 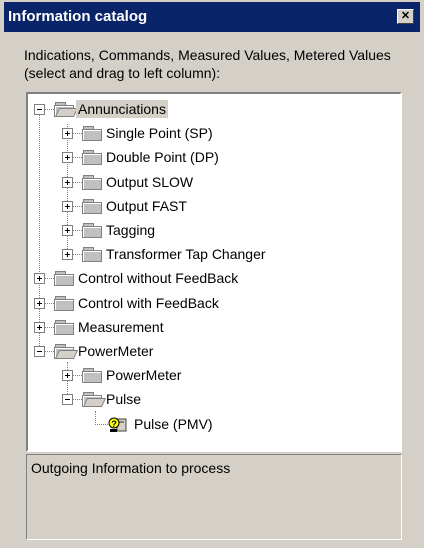 What do you see at coordinates (162, 157) in the screenshot?
I see `tree-node-label: Double Point (DP)` at bounding box center [162, 157].